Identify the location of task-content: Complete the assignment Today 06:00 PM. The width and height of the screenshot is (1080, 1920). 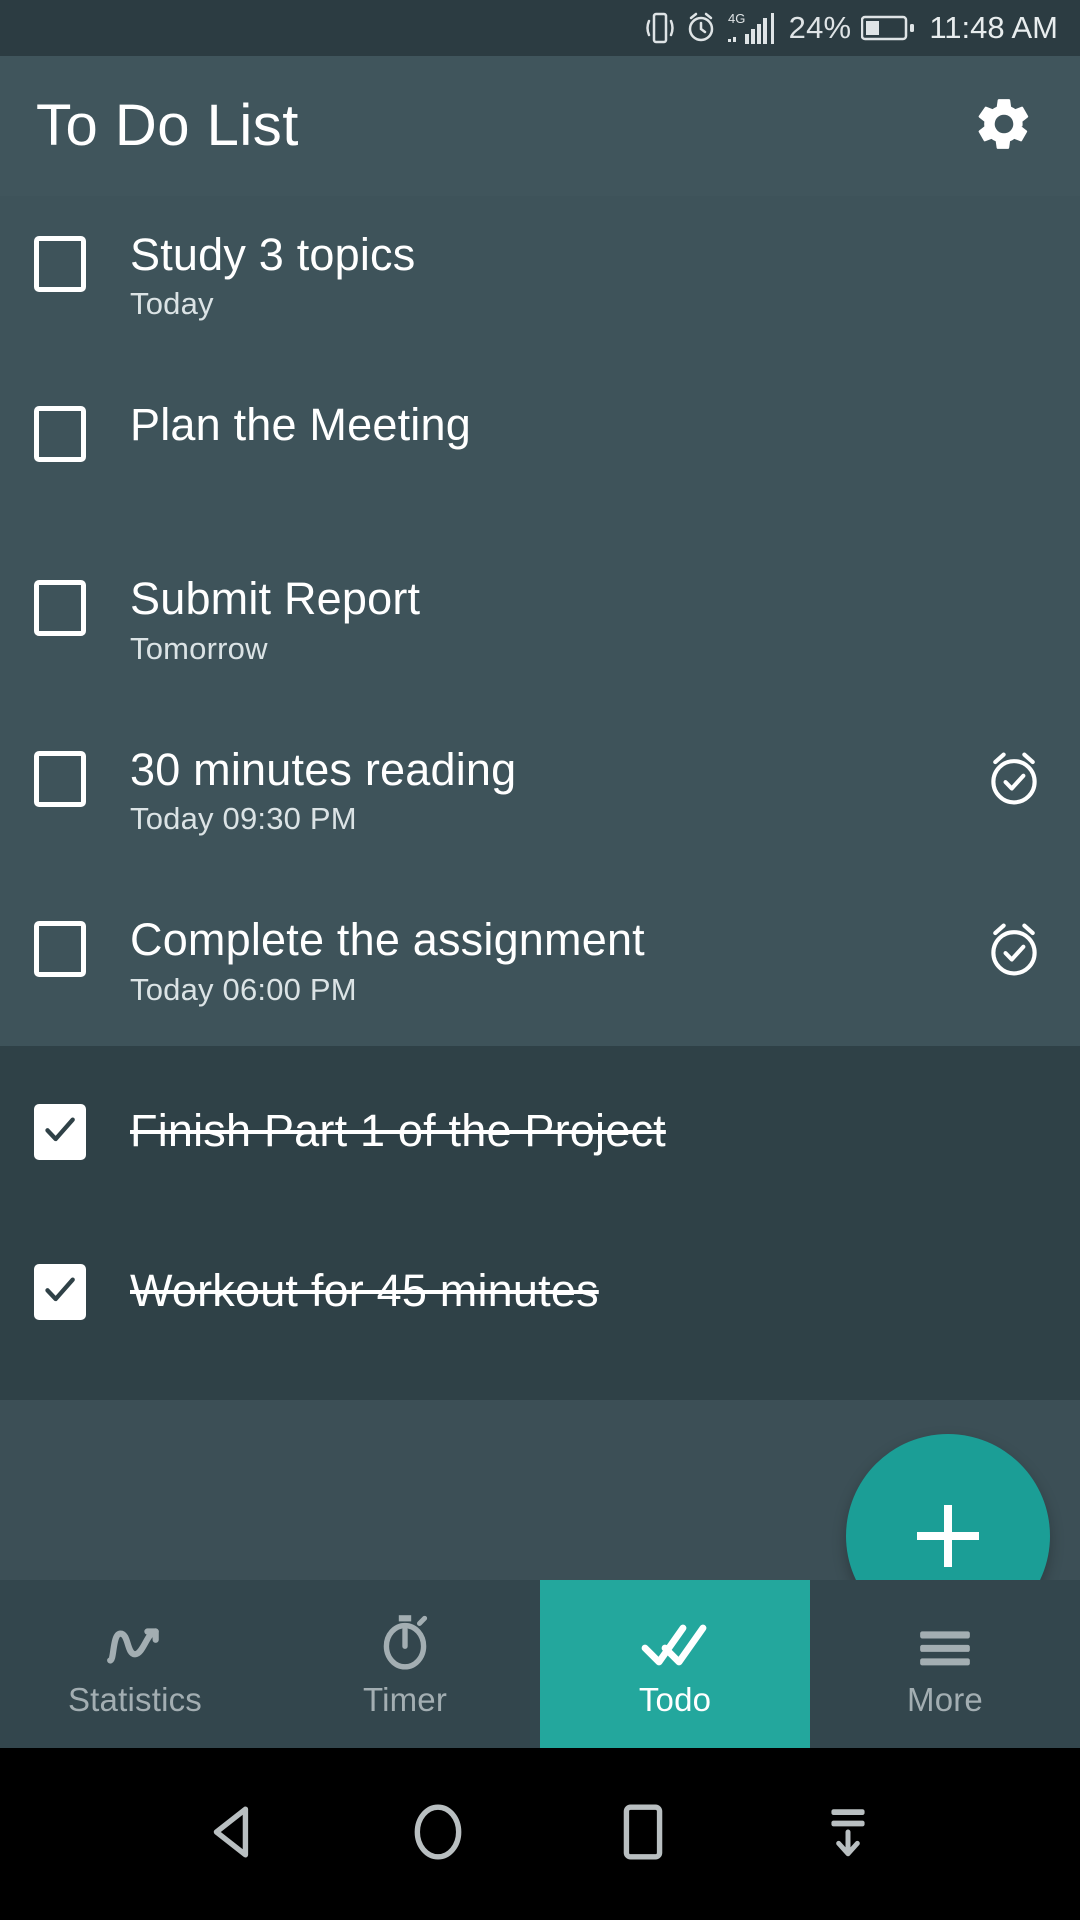
(534, 960).